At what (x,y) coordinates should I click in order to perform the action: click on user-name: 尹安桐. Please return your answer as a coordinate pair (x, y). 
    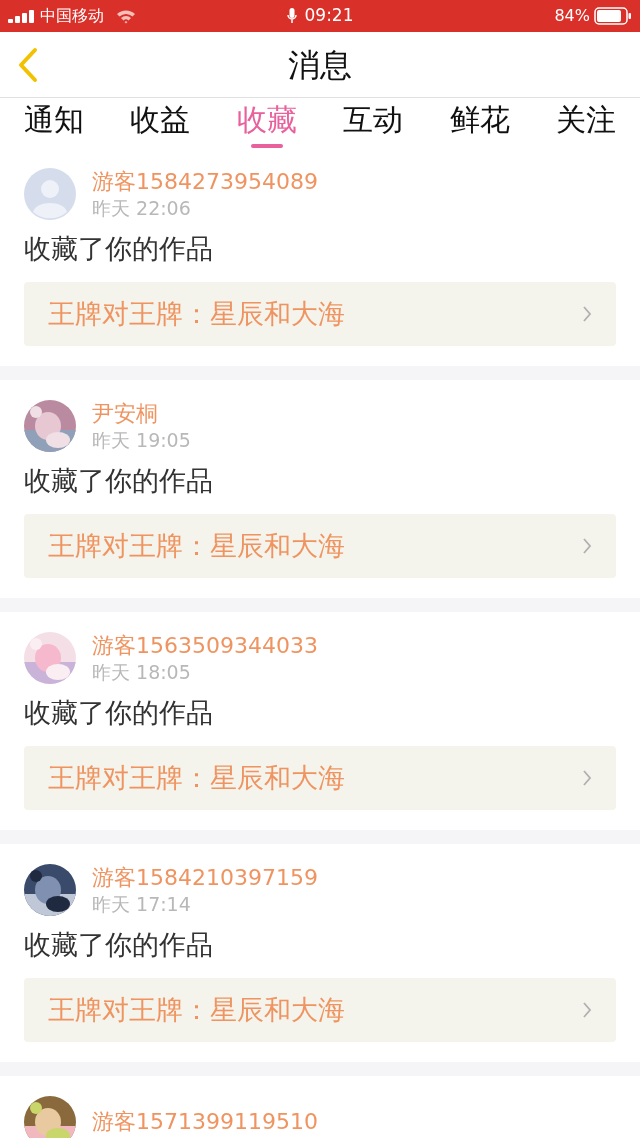
    Looking at the image, I should click on (141, 414).